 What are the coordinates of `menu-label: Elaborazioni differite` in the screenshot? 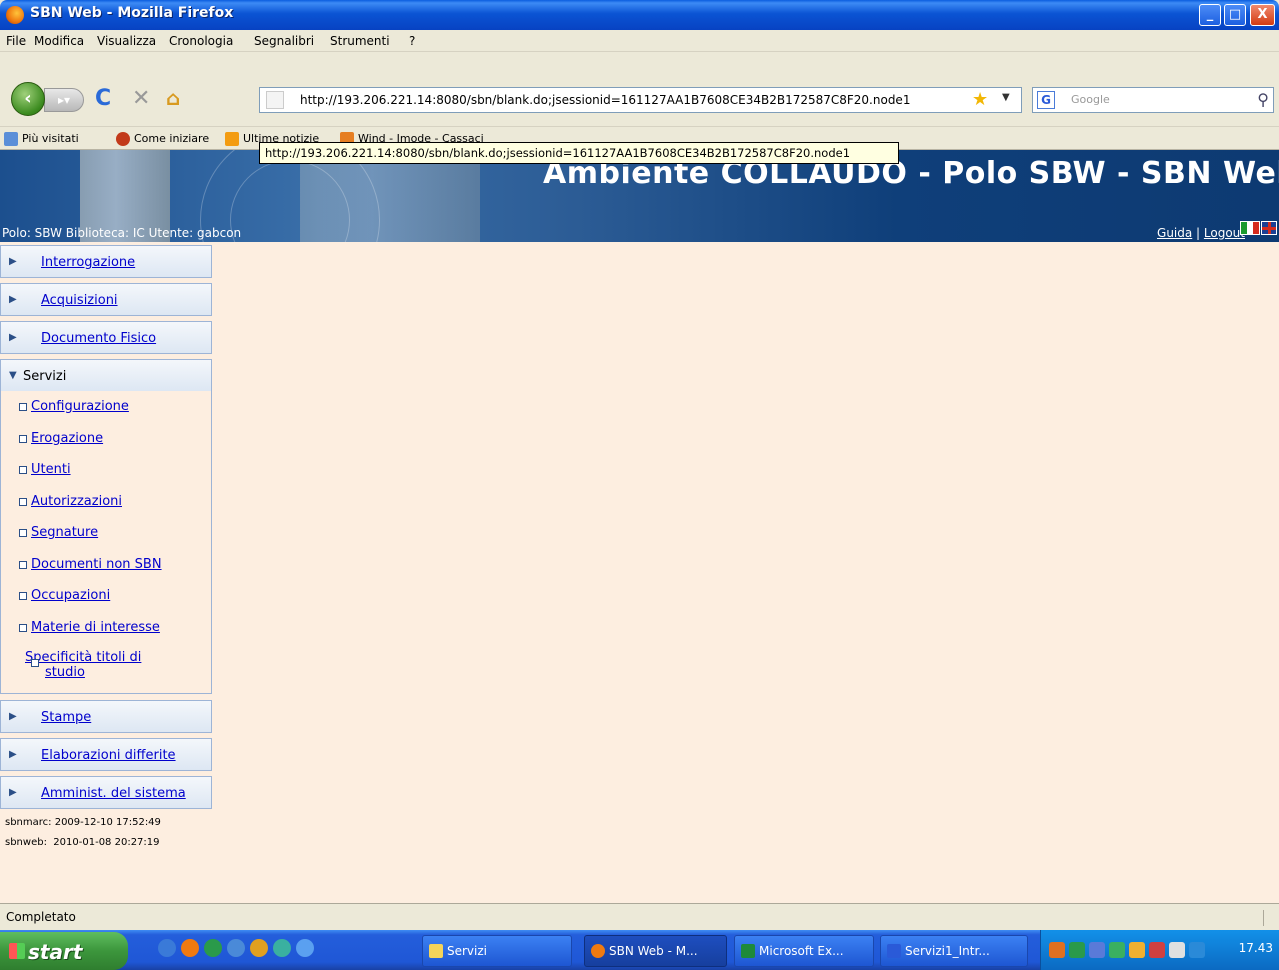 It's located at (108, 755).